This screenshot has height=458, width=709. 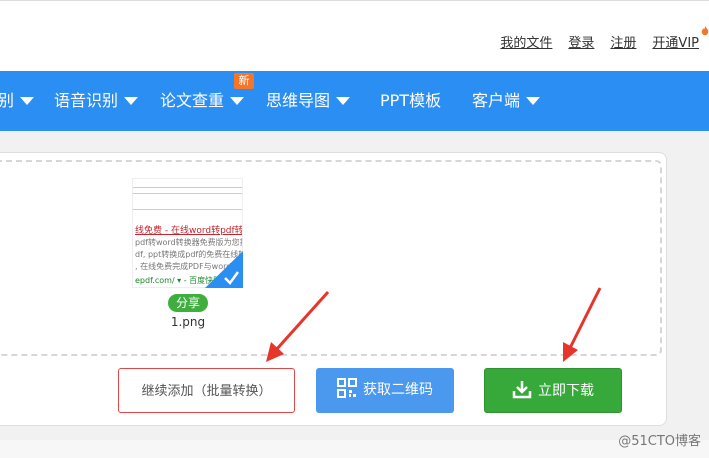 I want to click on download-now-button: 立即下载, so click(x=553, y=390).